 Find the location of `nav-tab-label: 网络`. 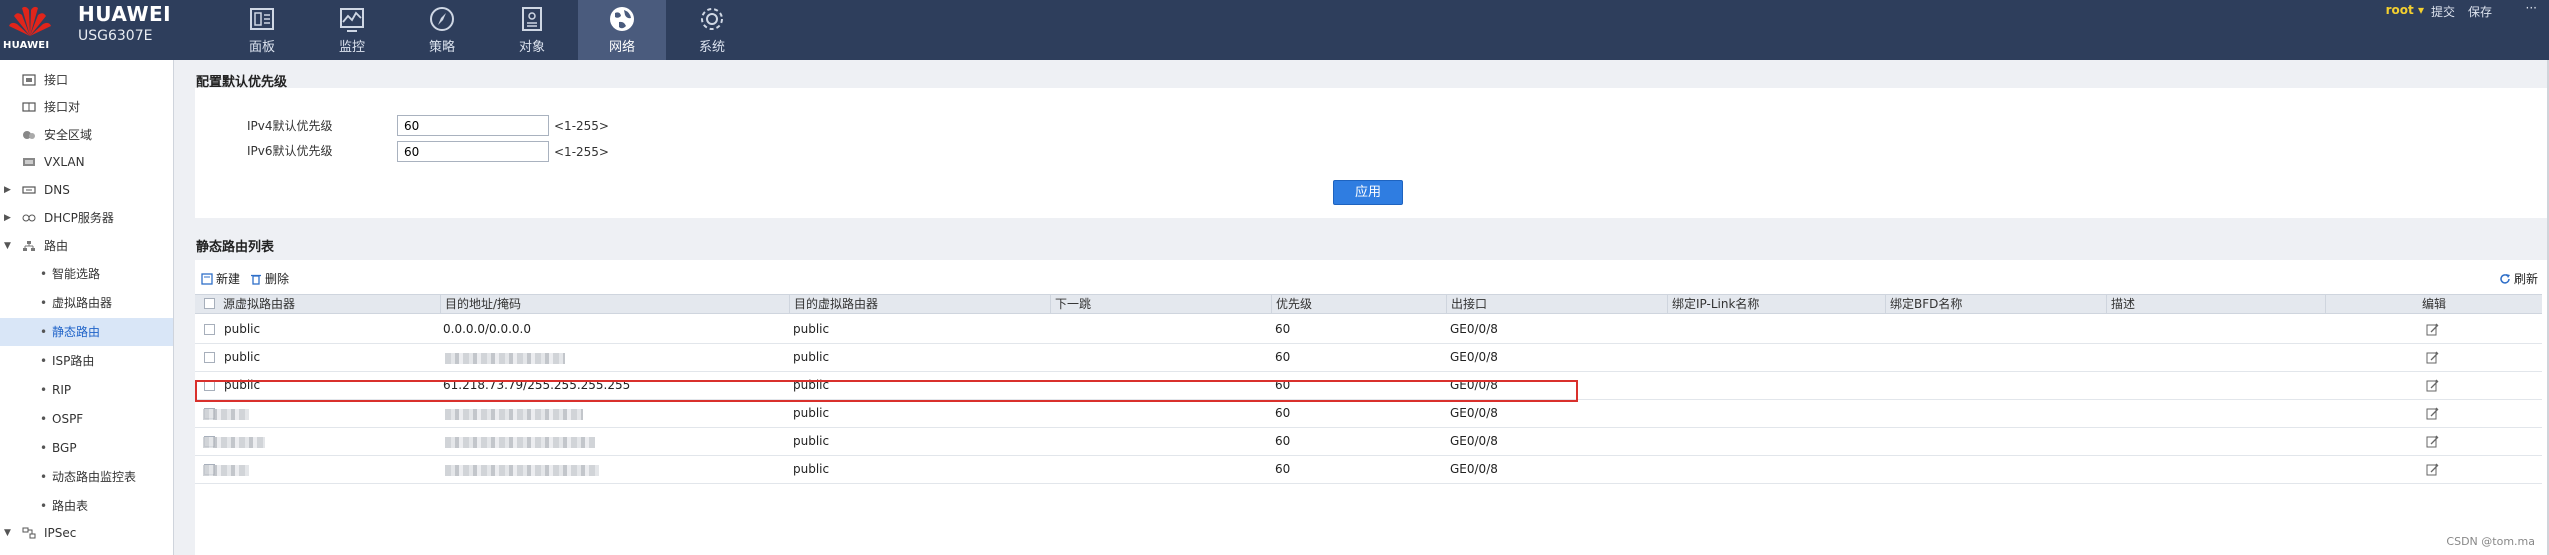

nav-tab-label: 网络 is located at coordinates (621, 47).